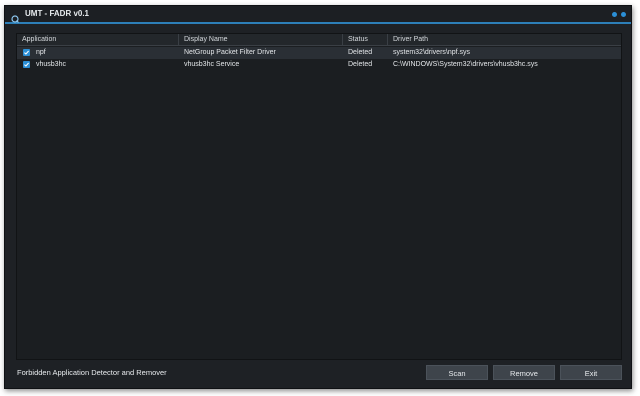 Image resolution: width=640 pixels, height=396 pixels. I want to click on column-header-status: Status, so click(365, 39).